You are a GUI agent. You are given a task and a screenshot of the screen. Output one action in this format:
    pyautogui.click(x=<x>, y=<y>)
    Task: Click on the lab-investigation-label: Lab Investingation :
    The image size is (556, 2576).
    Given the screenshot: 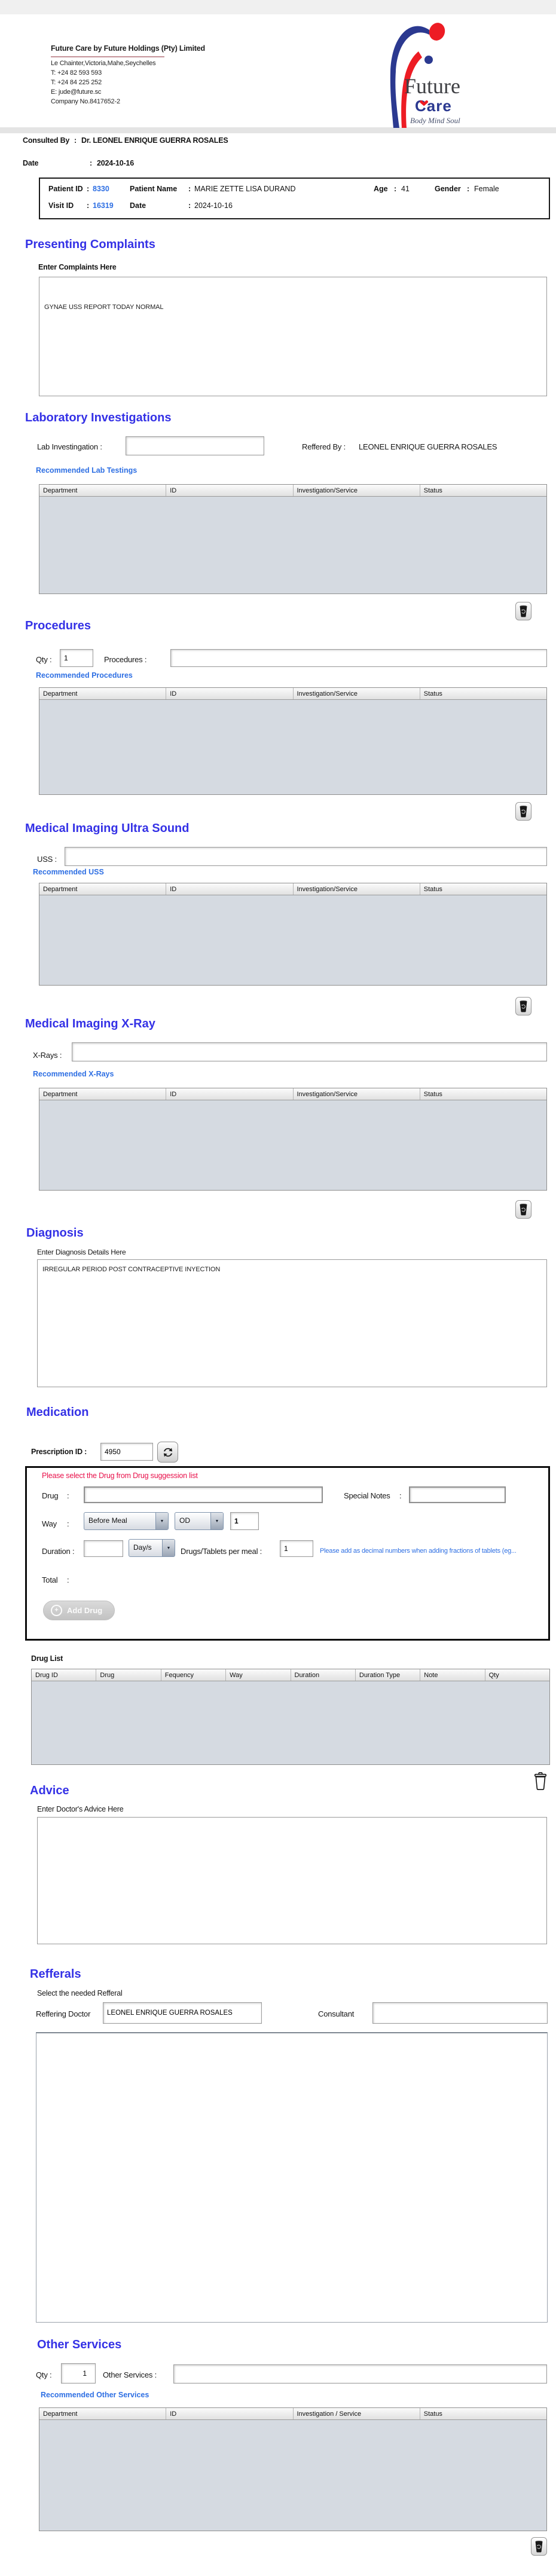 What is the action you would take?
    pyautogui.click(x=69, y=446)
    